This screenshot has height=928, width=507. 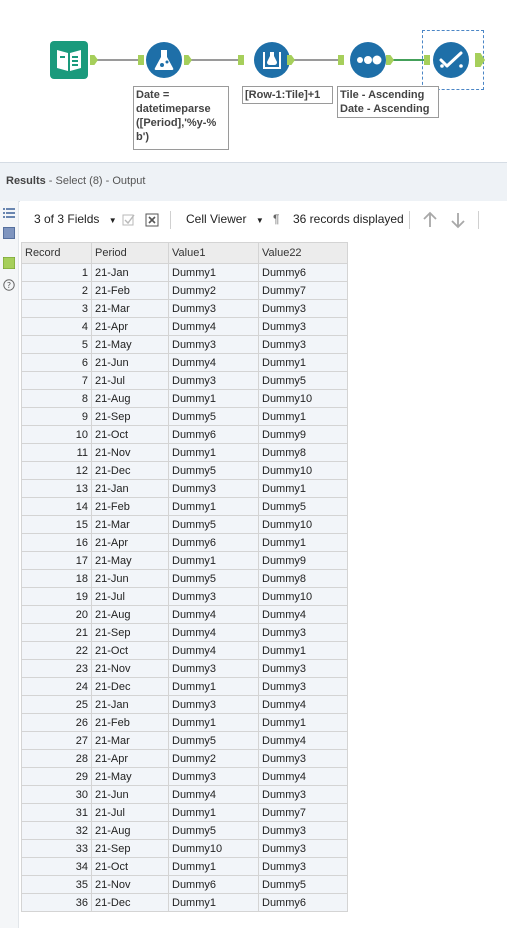 I want to click on cell-record: 31, so click(x=56, y=812).